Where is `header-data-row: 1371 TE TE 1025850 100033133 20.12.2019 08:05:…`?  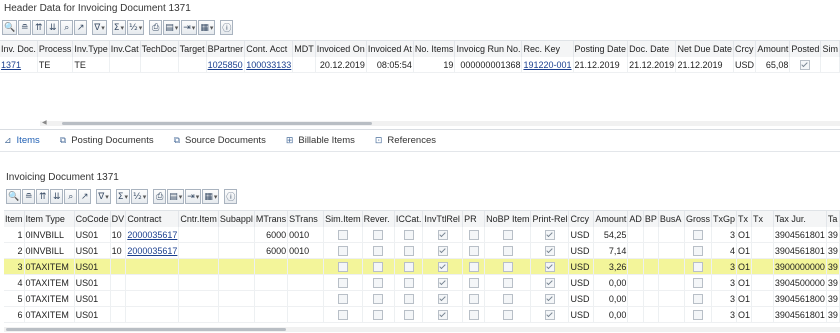 header-data-row: 1371 TE TE 1025850 100033133 20.12.2019 08:05:… is located at coordinates (420, 65).